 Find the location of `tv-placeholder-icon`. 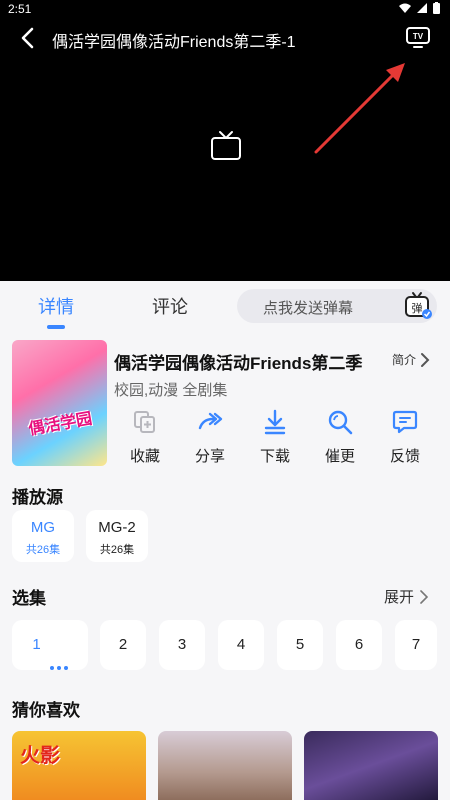

tv-placeholder-icon is located at coordinates (226, 145).